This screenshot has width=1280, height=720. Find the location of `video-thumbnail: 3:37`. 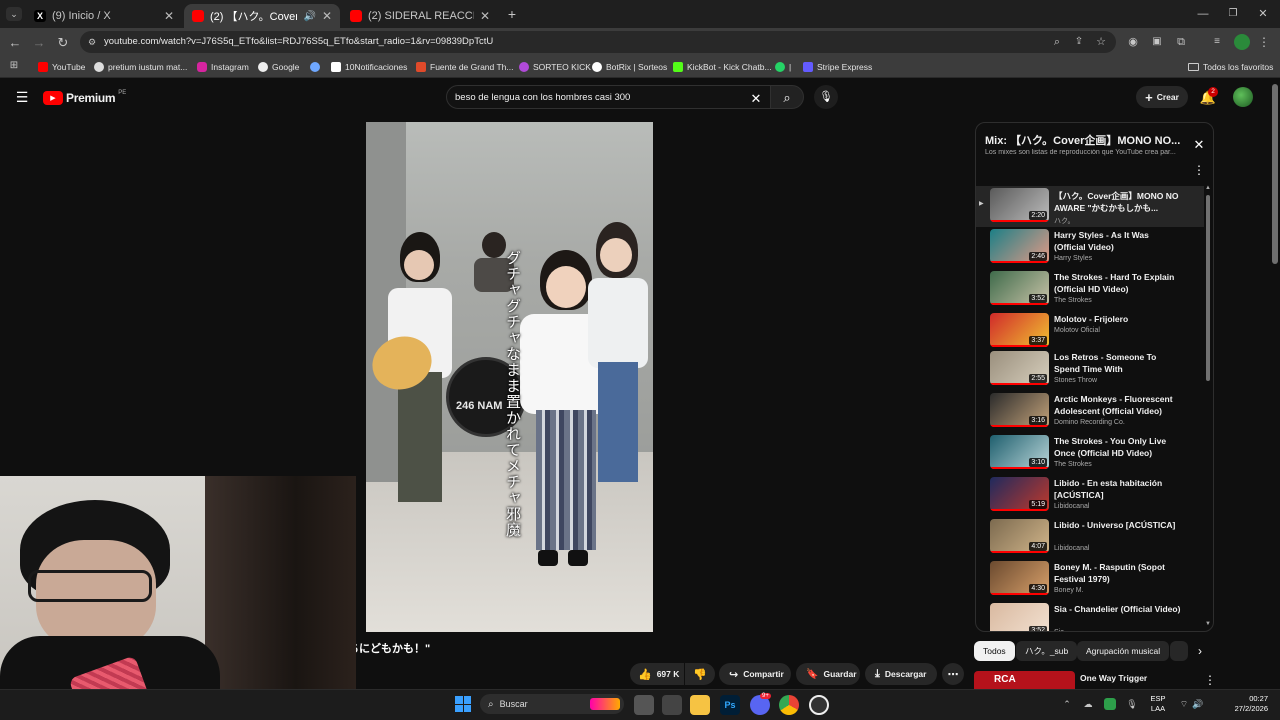

video-thumbnail: 3:37 is located at coordinates (1019, 330).